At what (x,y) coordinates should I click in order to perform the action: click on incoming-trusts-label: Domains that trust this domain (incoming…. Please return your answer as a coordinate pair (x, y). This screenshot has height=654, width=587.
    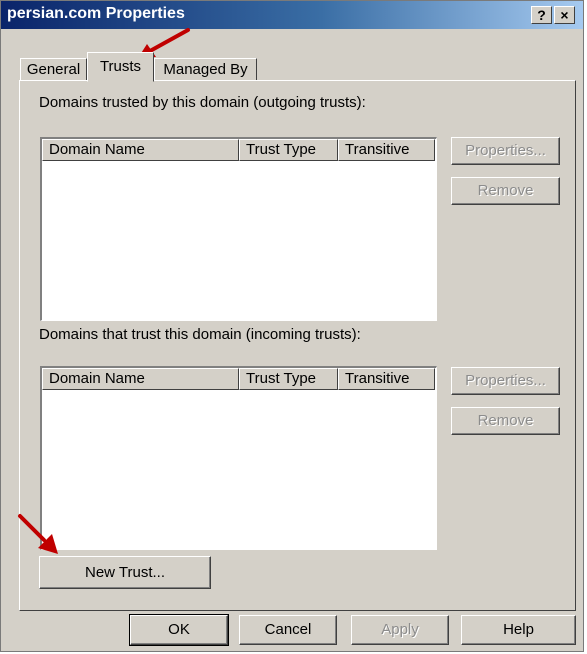
    Looking at the image, I should click on (200, 334).